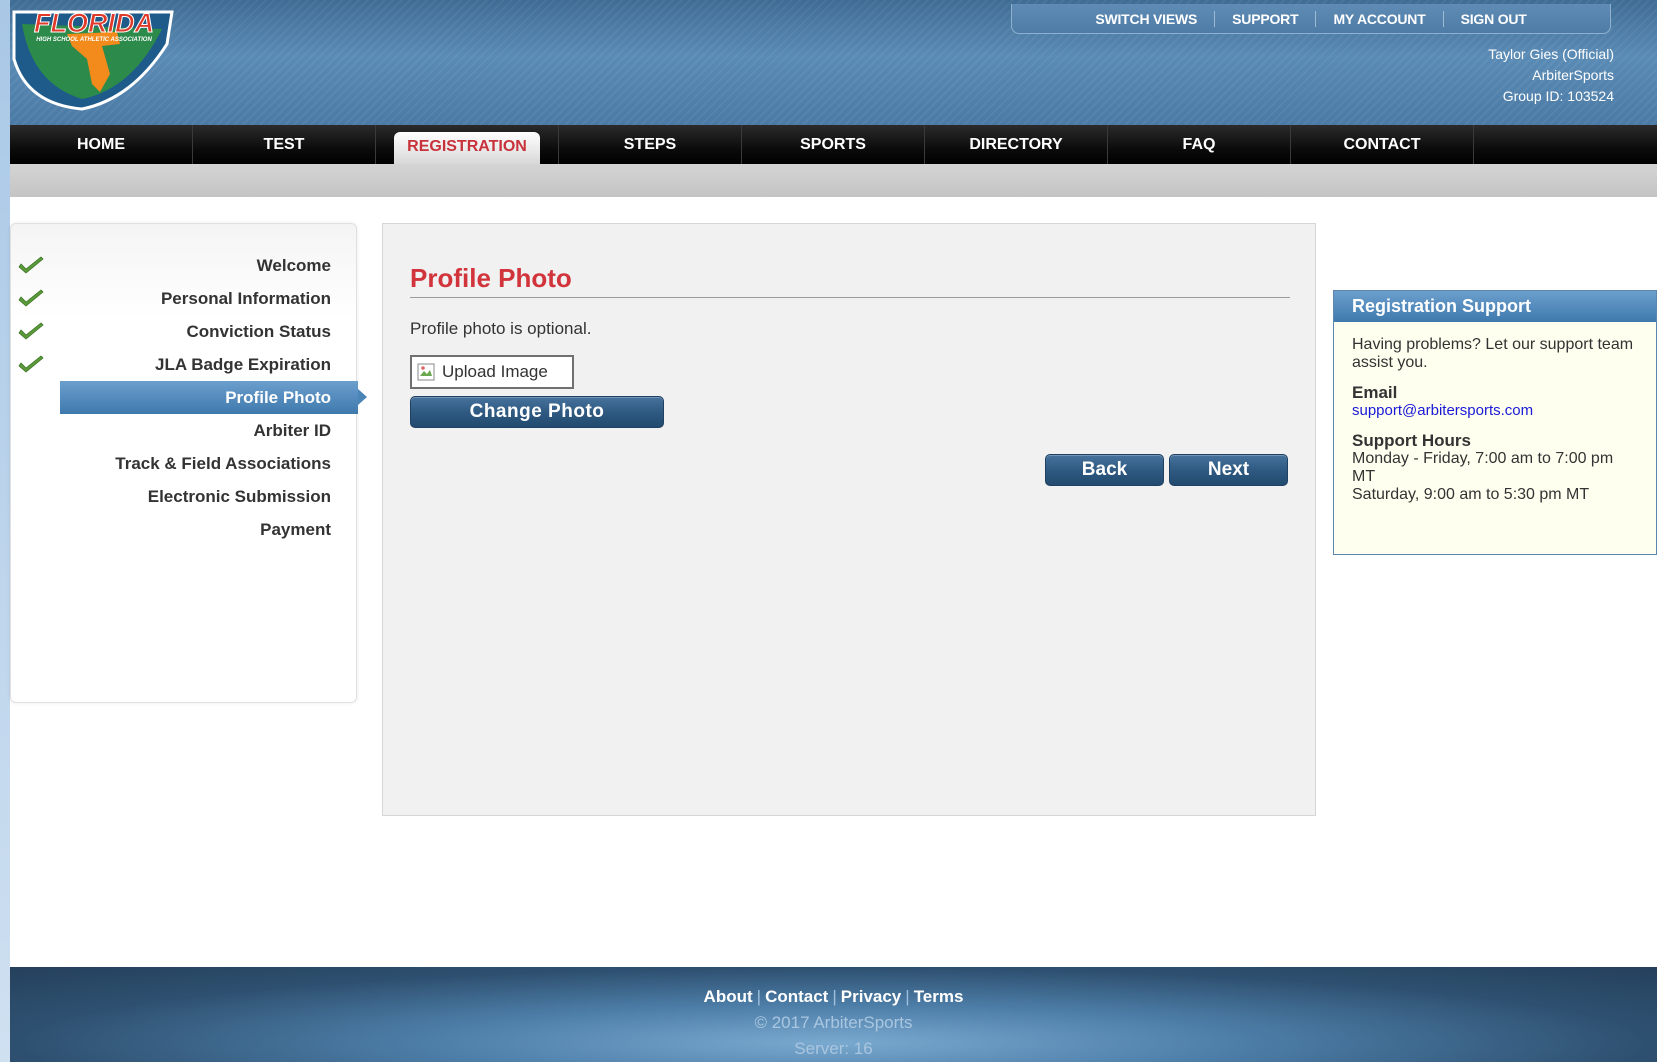 The height and width of the screenshot is (1062, 1657). What do you see at coordinates (939, 996) in the screenshot?
I see `footer-terms-link: Terms` at bounding box center [939, 996].